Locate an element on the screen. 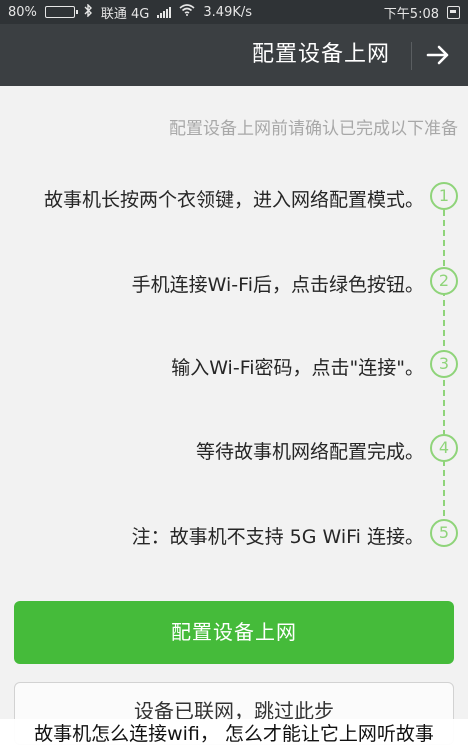 This screenshot has height=750, width=468. status-bar-left: 80% 联通 4G 3.49K/s is located at coordinates (130, 12).